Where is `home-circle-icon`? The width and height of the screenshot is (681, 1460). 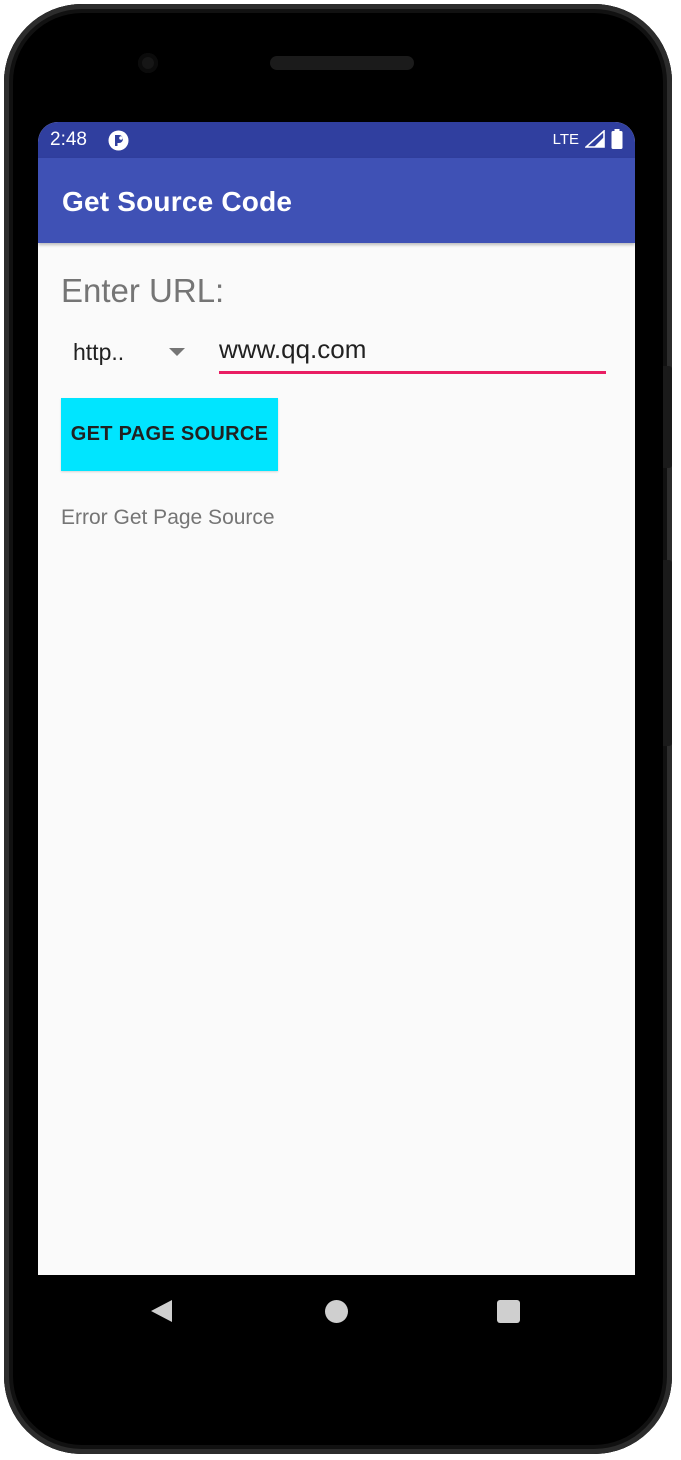
home-circle-icon is located at coordinates (336, 1311).